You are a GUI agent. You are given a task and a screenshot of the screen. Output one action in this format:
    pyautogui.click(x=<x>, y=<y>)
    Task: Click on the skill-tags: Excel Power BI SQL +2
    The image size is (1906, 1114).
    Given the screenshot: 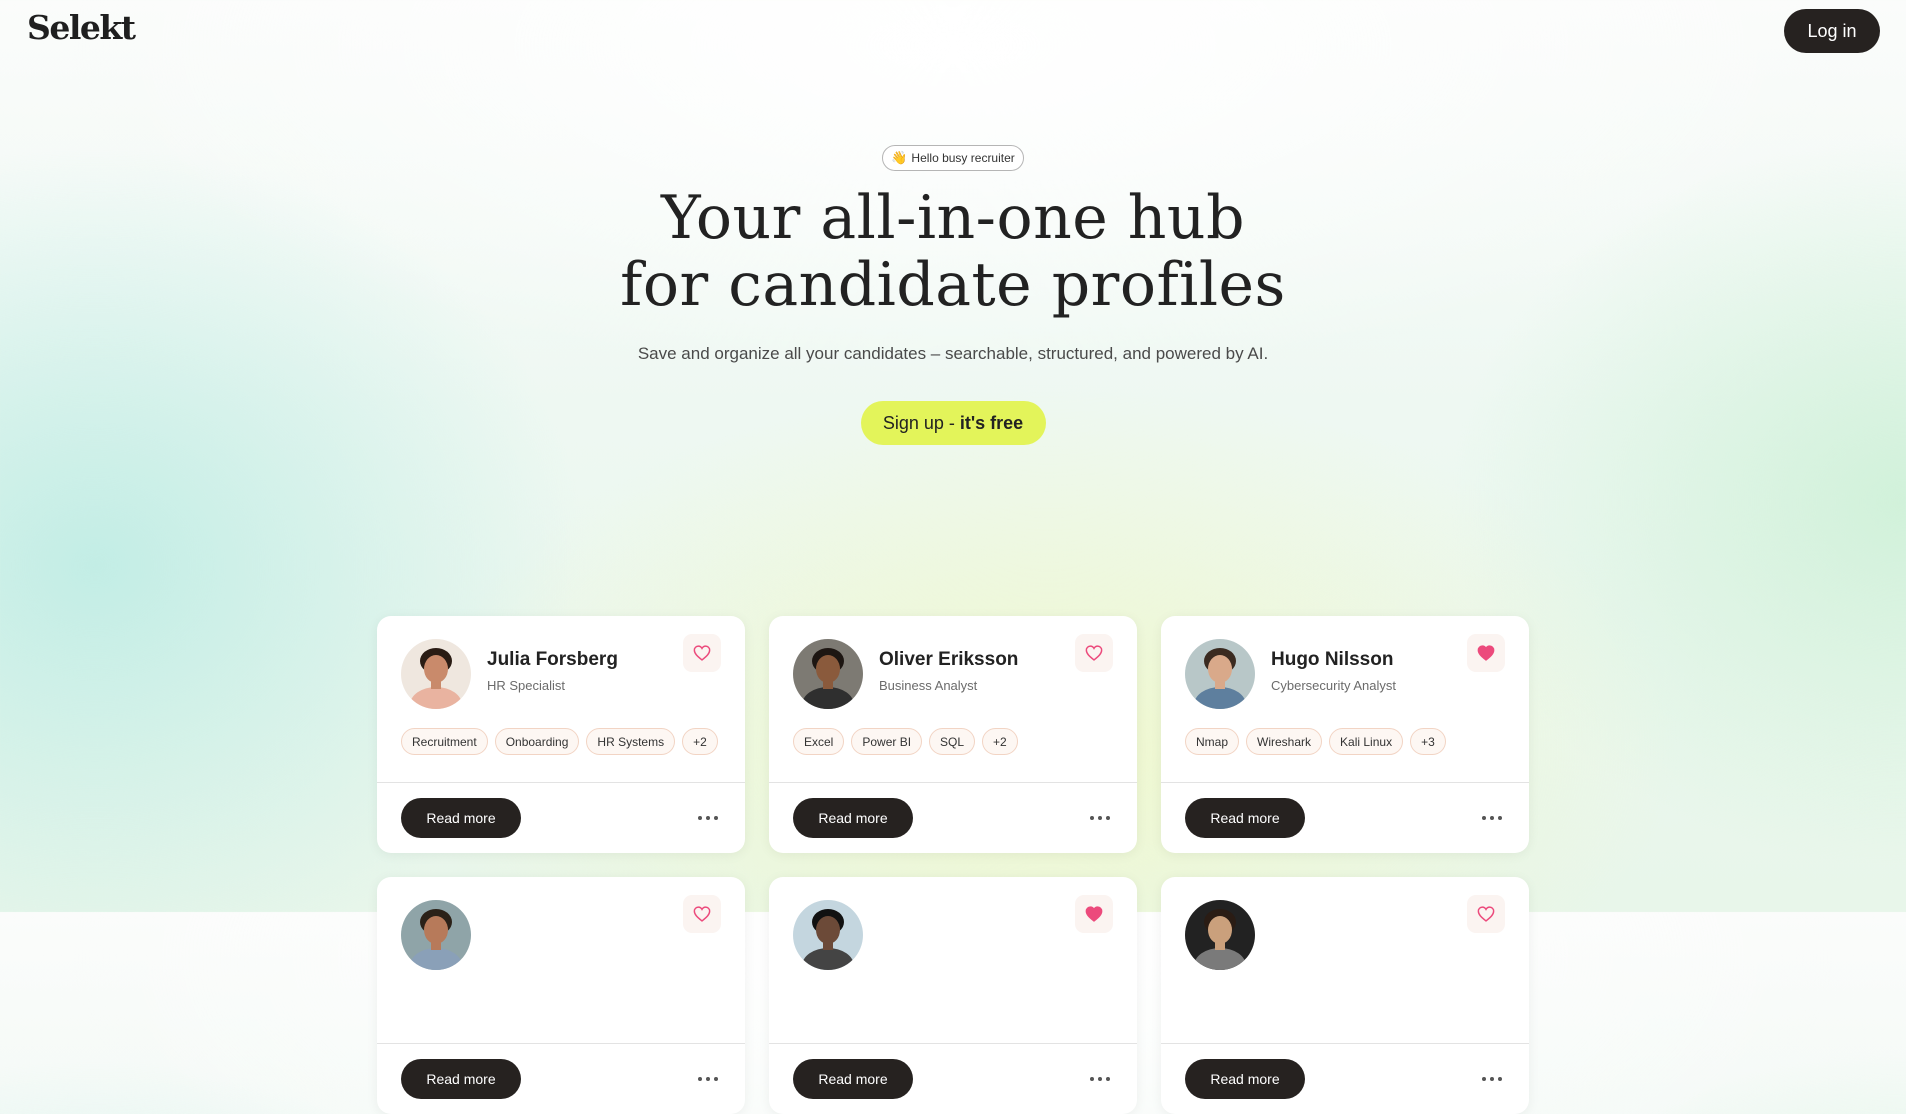 What is the action you would take?
    pyautogui.click(x=953, y=741)
    